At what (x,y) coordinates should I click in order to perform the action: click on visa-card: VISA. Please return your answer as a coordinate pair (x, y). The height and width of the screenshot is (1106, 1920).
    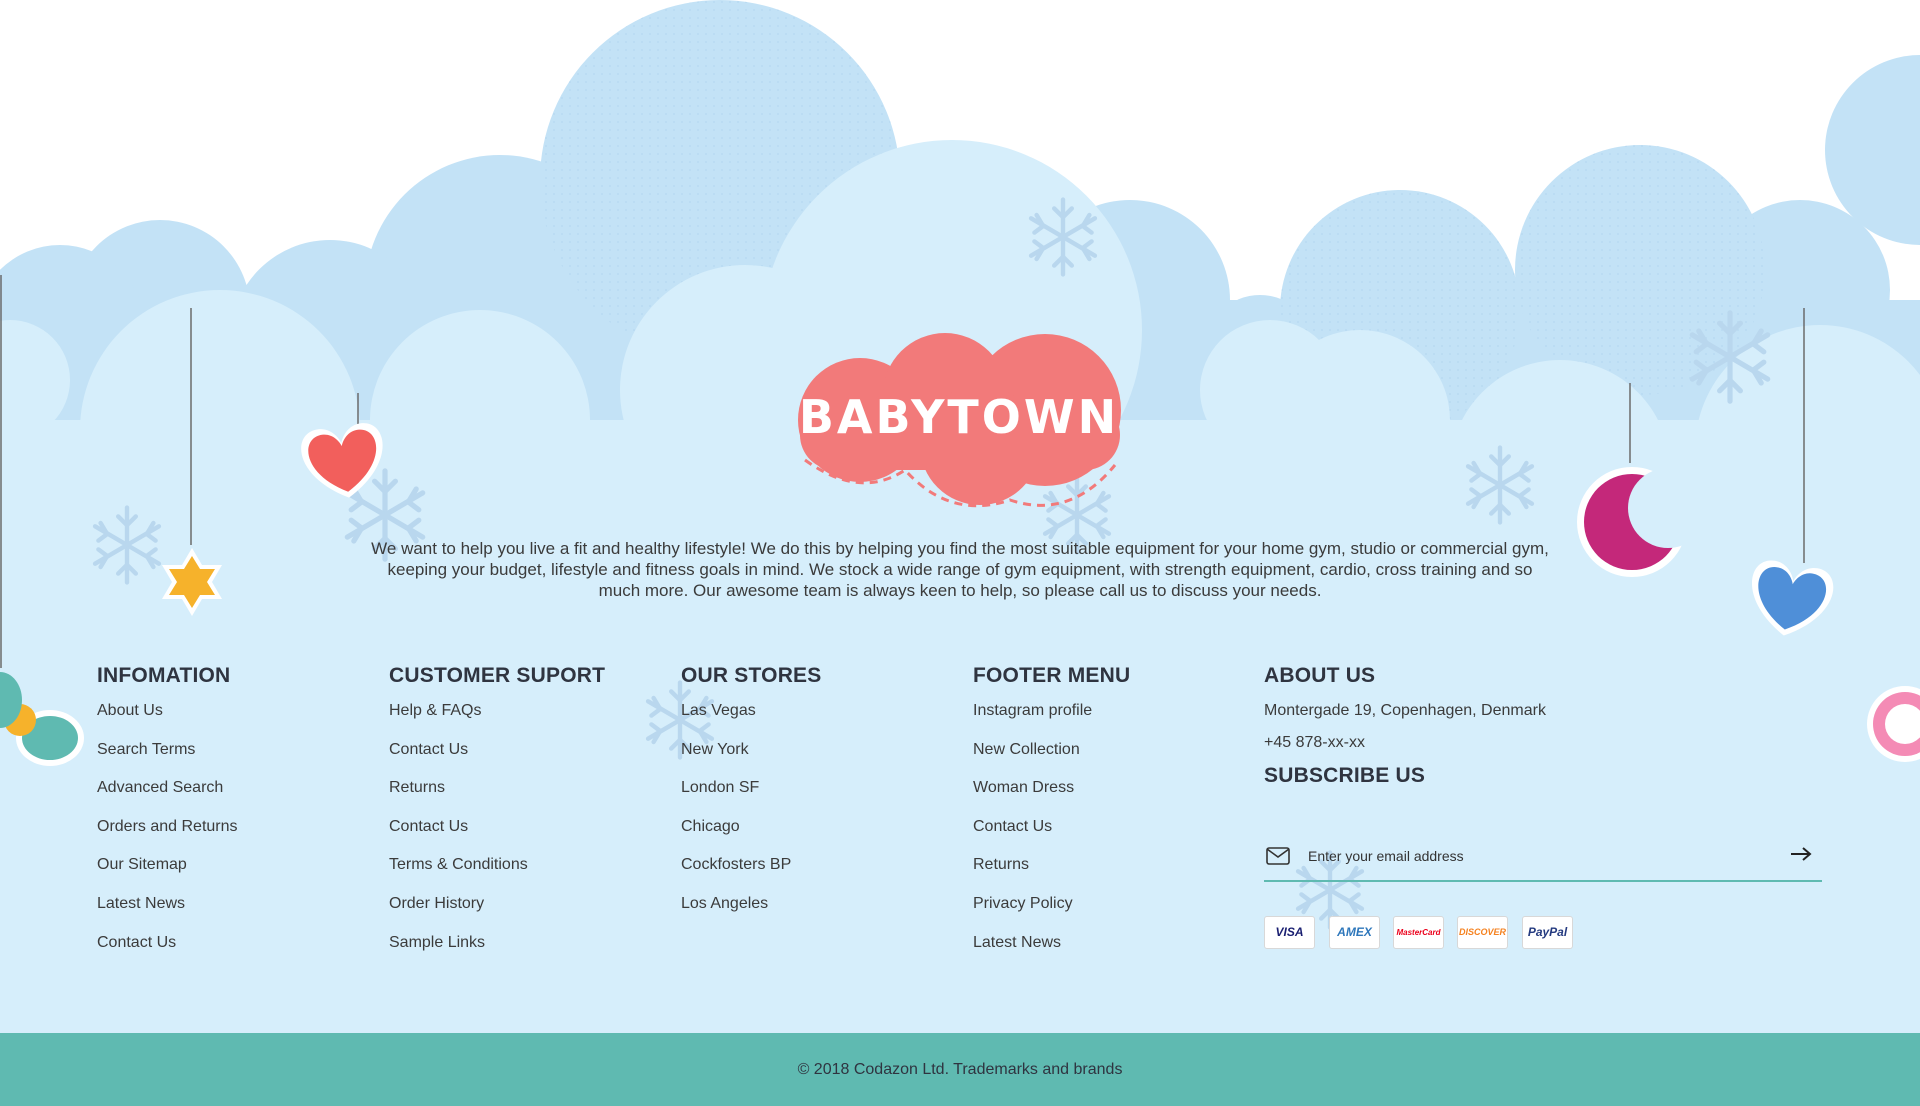
    Looking at the image, I should click on (1289, 932).